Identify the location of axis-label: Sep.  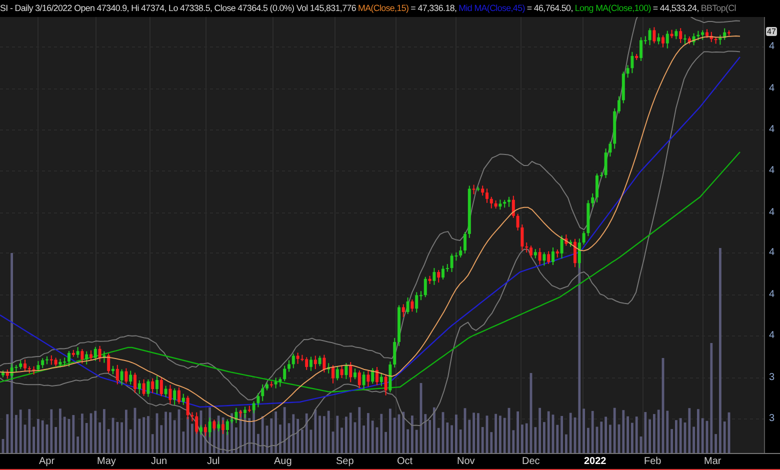
(345, 461).